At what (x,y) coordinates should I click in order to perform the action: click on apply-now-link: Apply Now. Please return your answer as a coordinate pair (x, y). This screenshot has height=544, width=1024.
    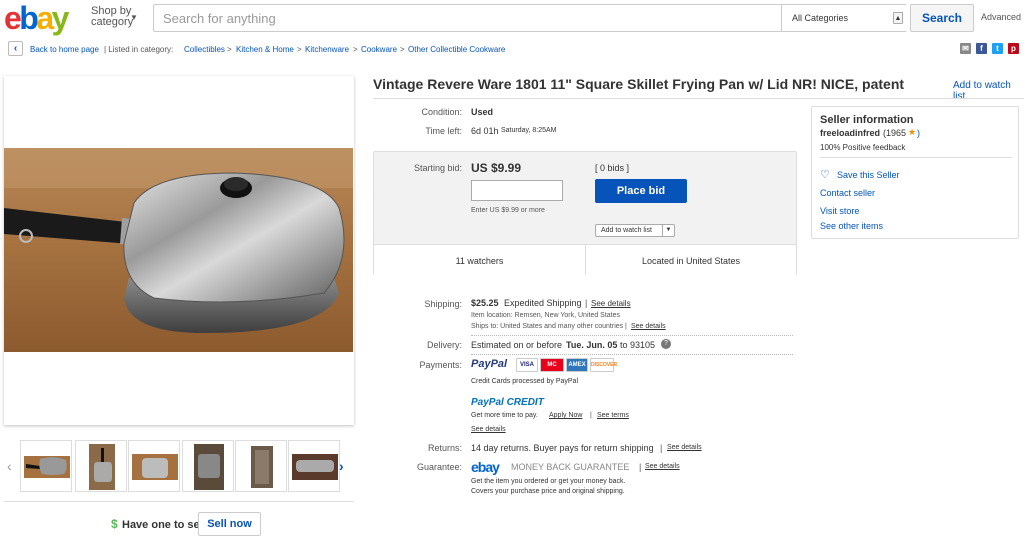
    Looking at the image, I should click on (565, 415).